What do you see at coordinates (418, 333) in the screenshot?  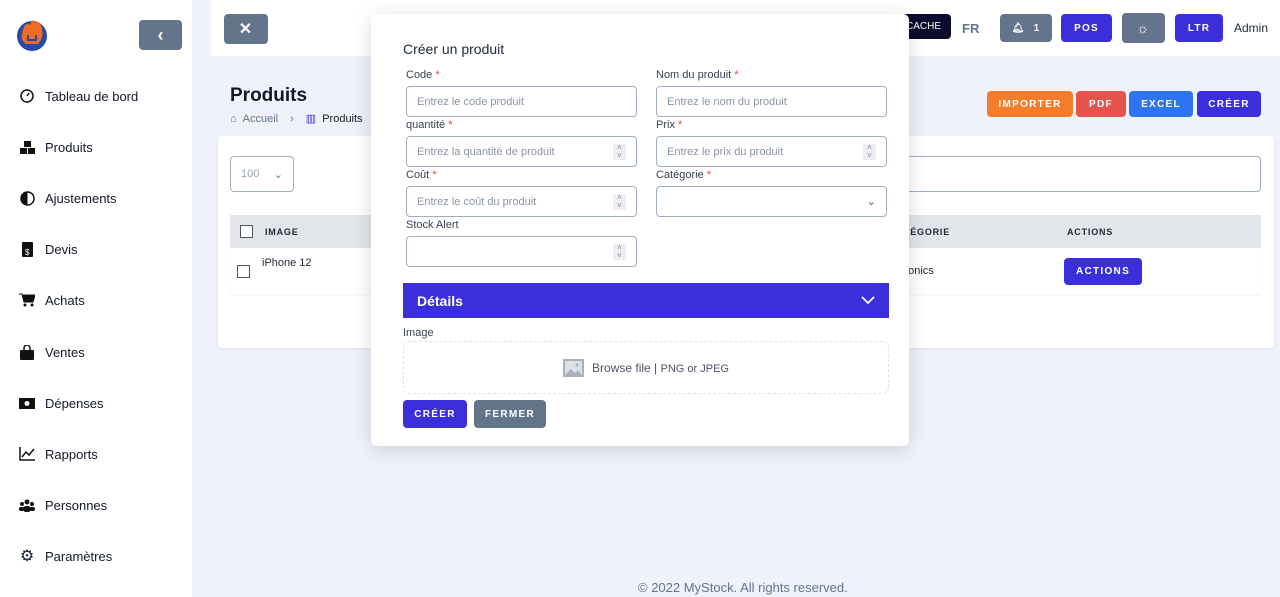 I see `image-label: Image` at bounding box center [418, 333].